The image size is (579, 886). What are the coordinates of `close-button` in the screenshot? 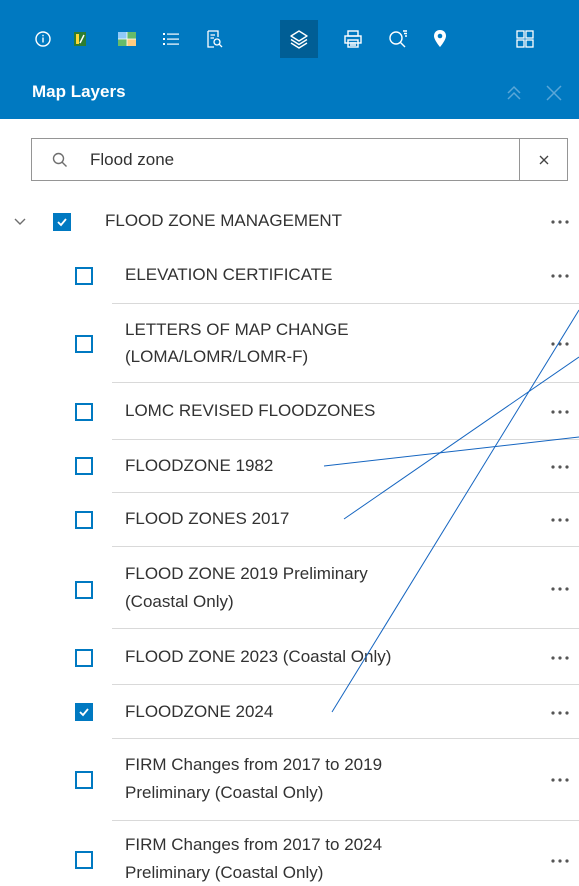 It's located at (554, 93).